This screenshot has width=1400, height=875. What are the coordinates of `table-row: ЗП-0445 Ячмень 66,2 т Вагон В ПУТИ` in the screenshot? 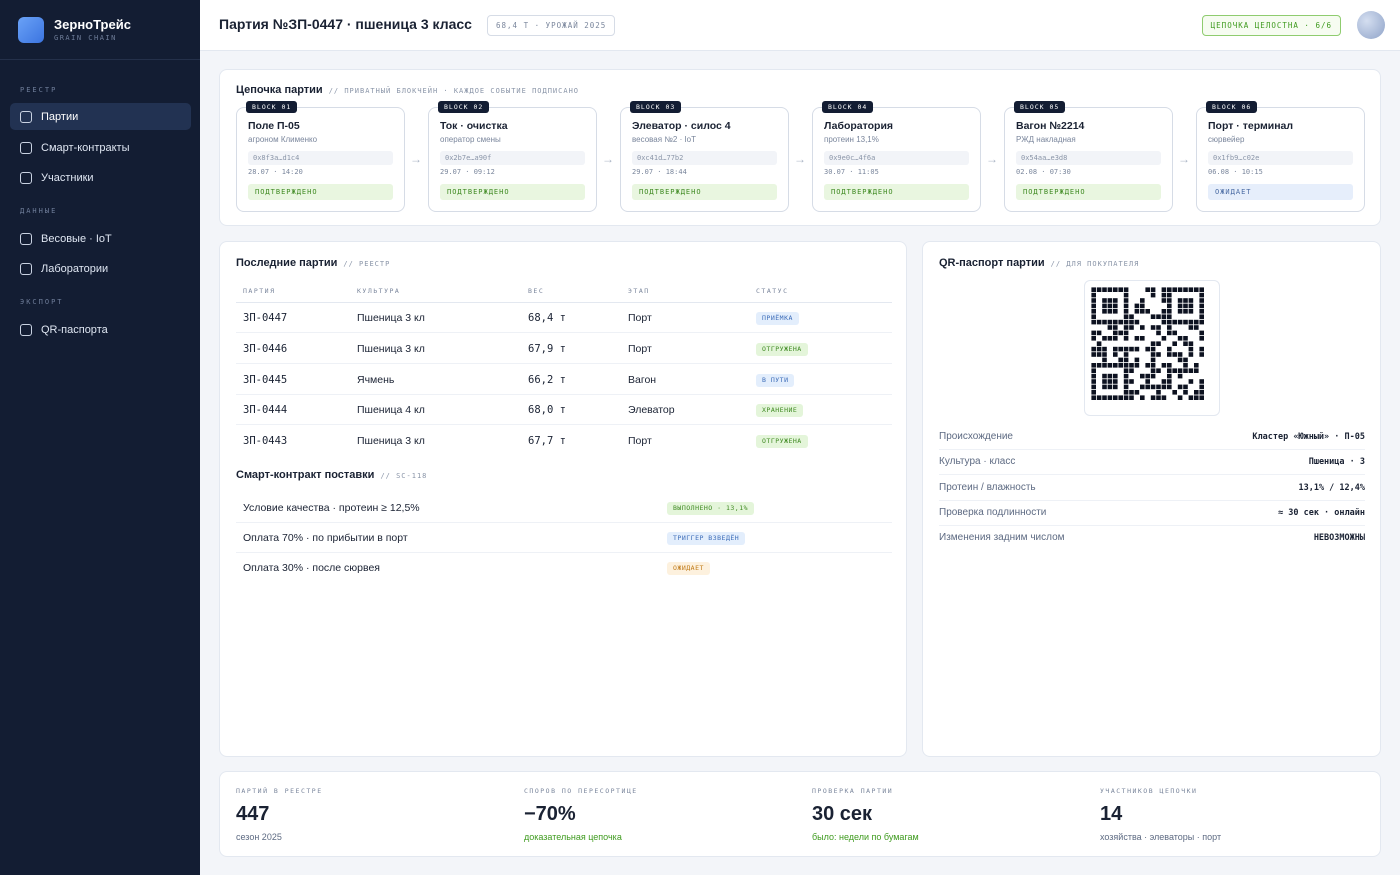 It's located at (564, 380).